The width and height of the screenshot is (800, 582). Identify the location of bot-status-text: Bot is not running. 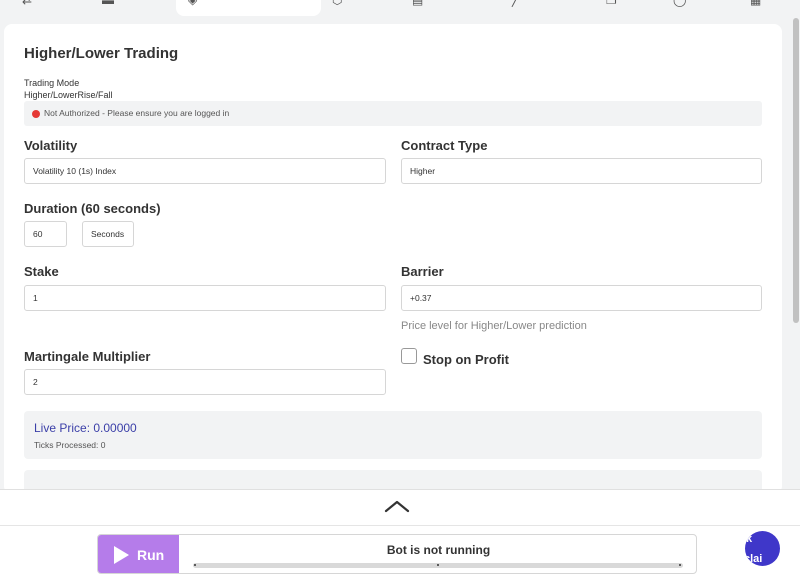
(438, 550).